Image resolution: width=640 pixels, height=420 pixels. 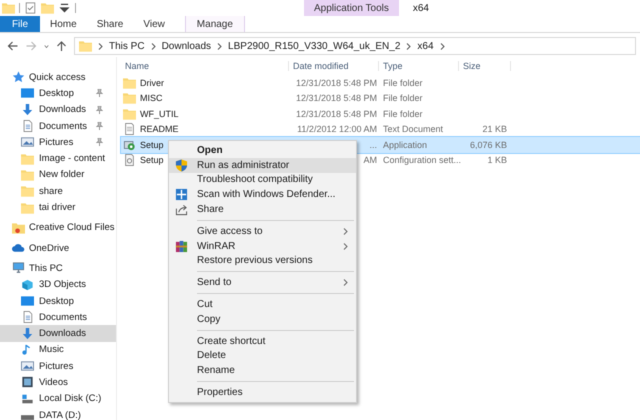 What do you see at coordinates (58, 382) in the screenshot?
I see `sidebar-item: Videos` at bounding box center [58, 382].